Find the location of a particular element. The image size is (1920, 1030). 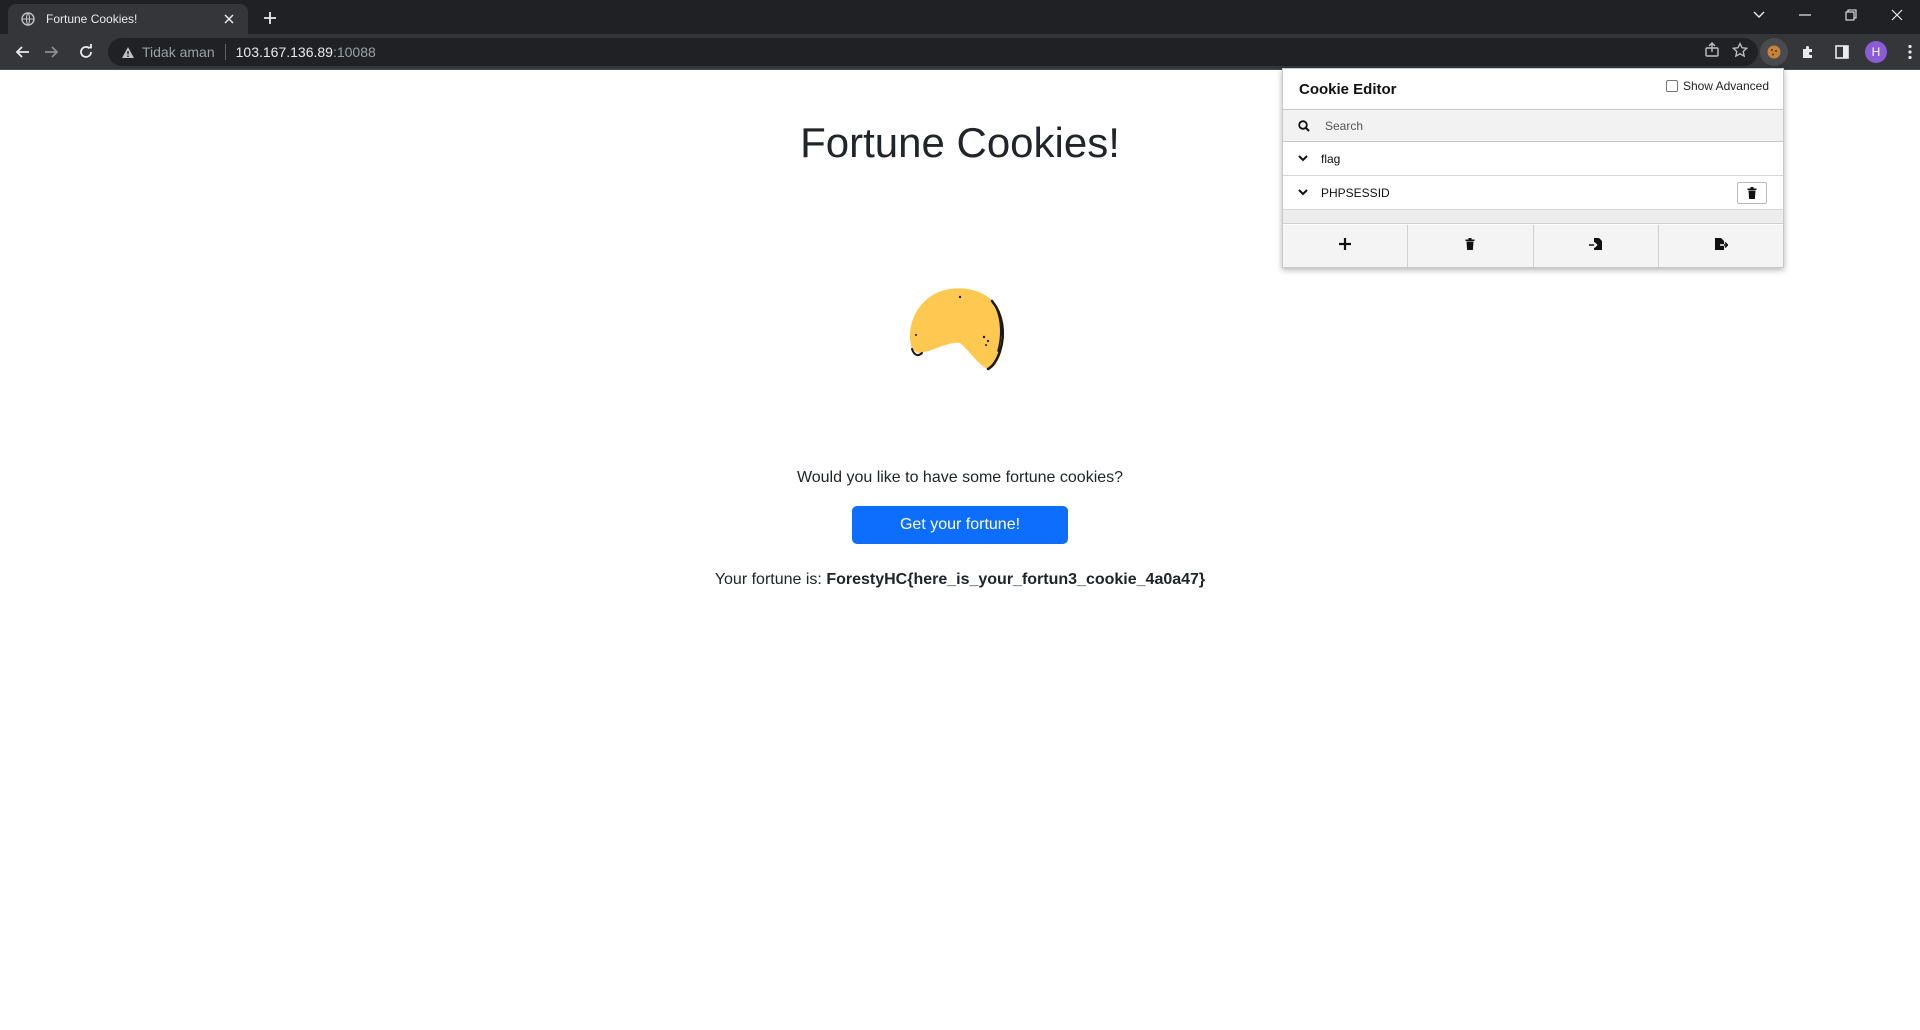

get-fortune-button: Get your fortune! is located at coordinates (960, 525).